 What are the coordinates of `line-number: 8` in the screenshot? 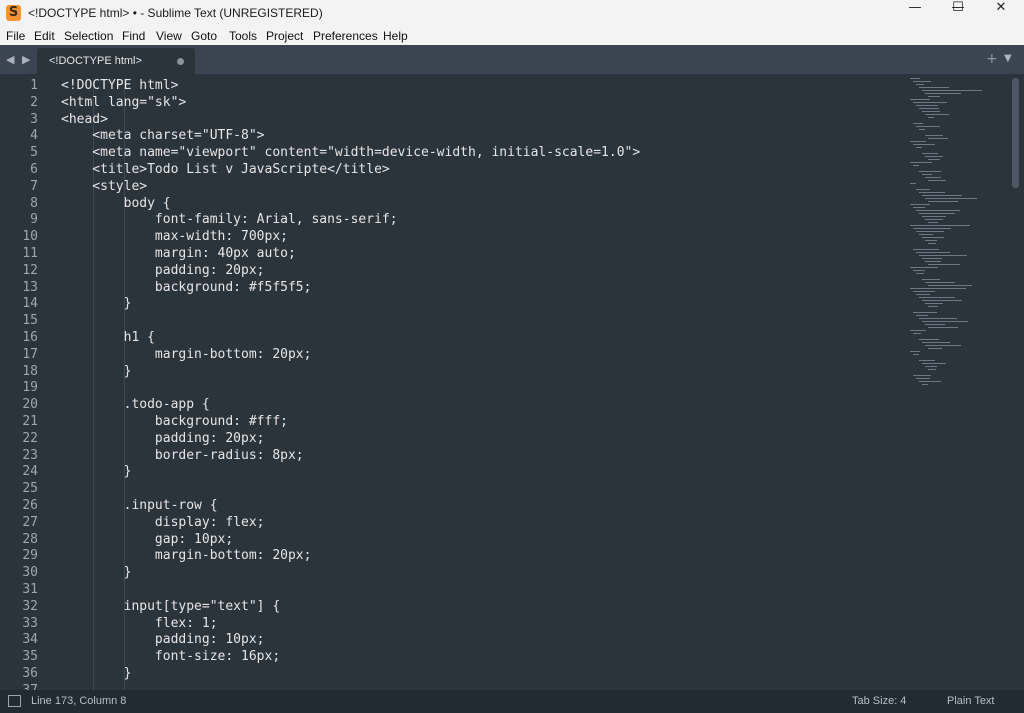 It's located at (34, 203).